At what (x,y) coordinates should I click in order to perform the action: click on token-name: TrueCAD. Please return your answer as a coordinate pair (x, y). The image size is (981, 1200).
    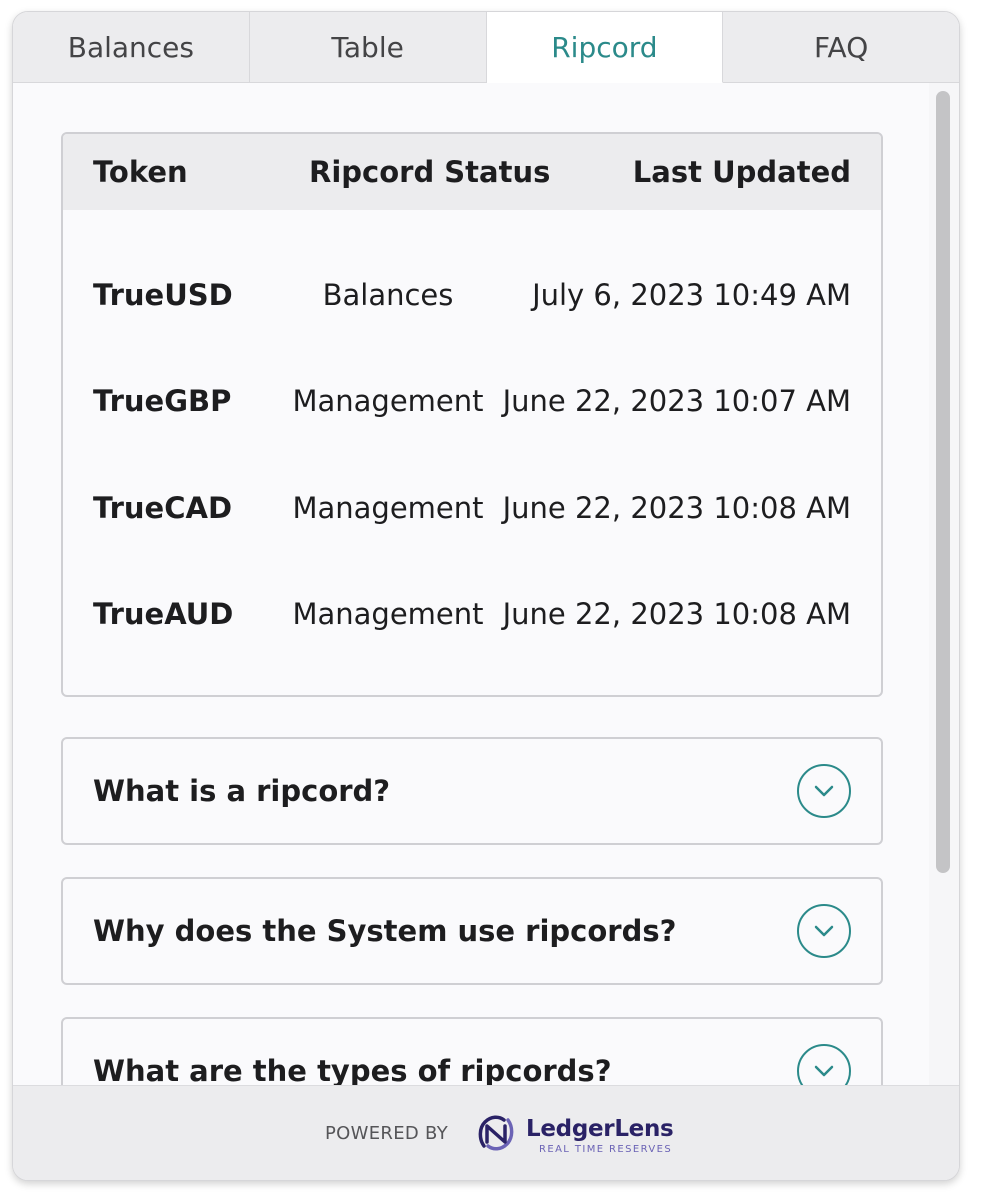
    Looking at the image, I should click on (163, 508).